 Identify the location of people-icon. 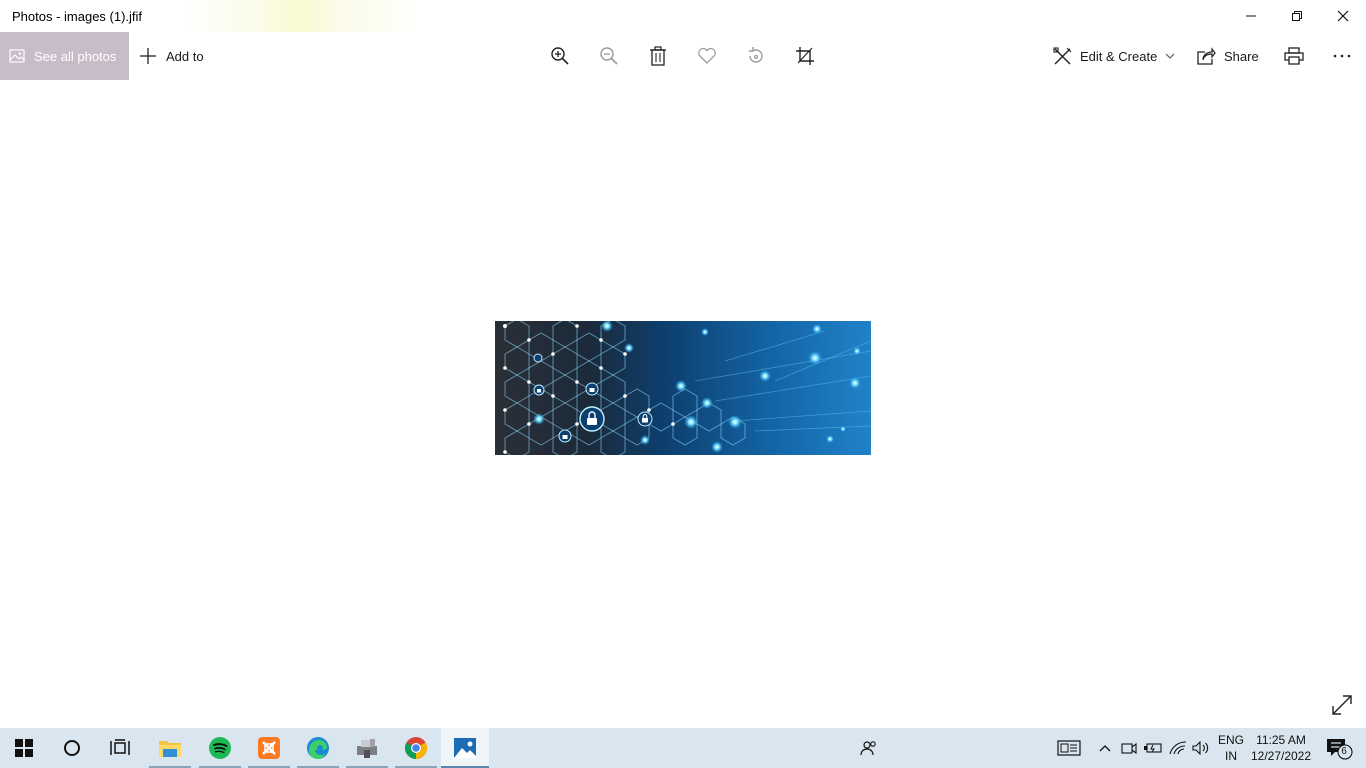
(868, 748).